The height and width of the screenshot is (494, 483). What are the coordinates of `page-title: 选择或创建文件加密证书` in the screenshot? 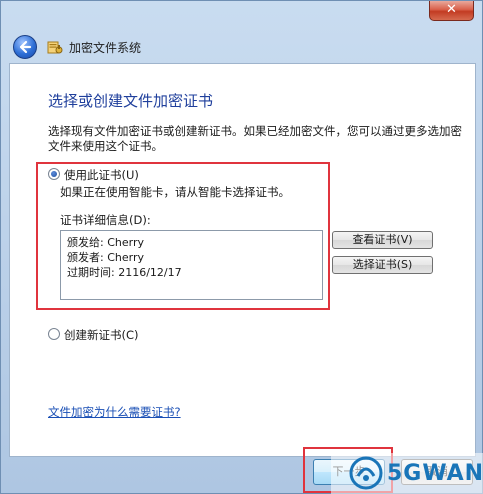 It's located at (131, 101).